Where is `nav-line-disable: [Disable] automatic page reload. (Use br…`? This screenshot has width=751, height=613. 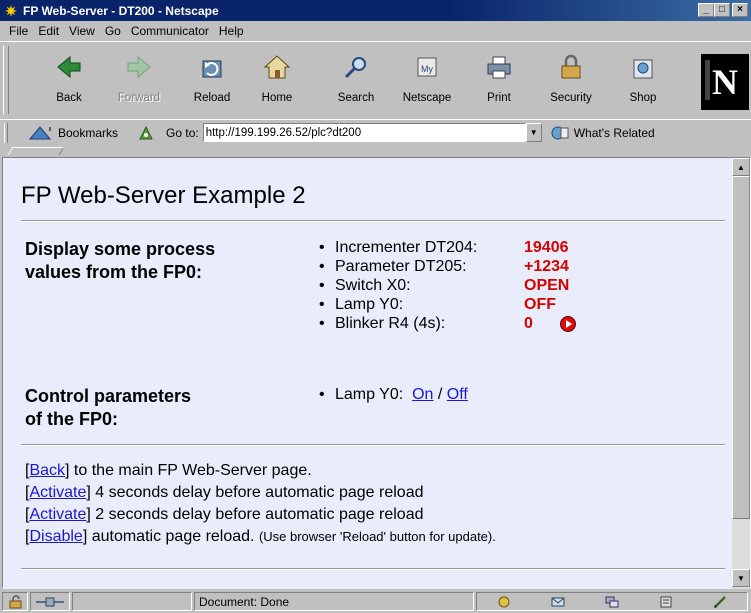 nav-line-disable: [Disable] automatic page reload. (Use br… is located at coordinates (260, 537).